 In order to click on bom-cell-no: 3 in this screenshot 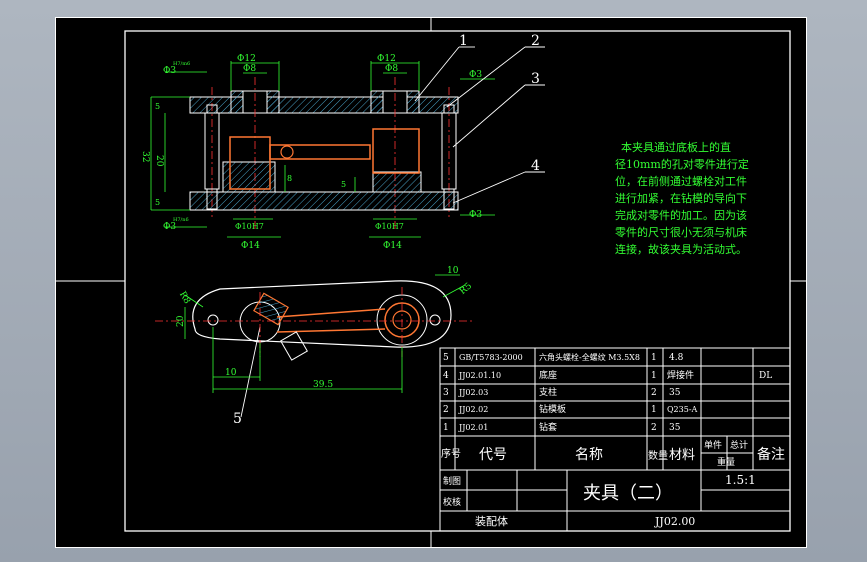, I will do `click(446, 393)`.